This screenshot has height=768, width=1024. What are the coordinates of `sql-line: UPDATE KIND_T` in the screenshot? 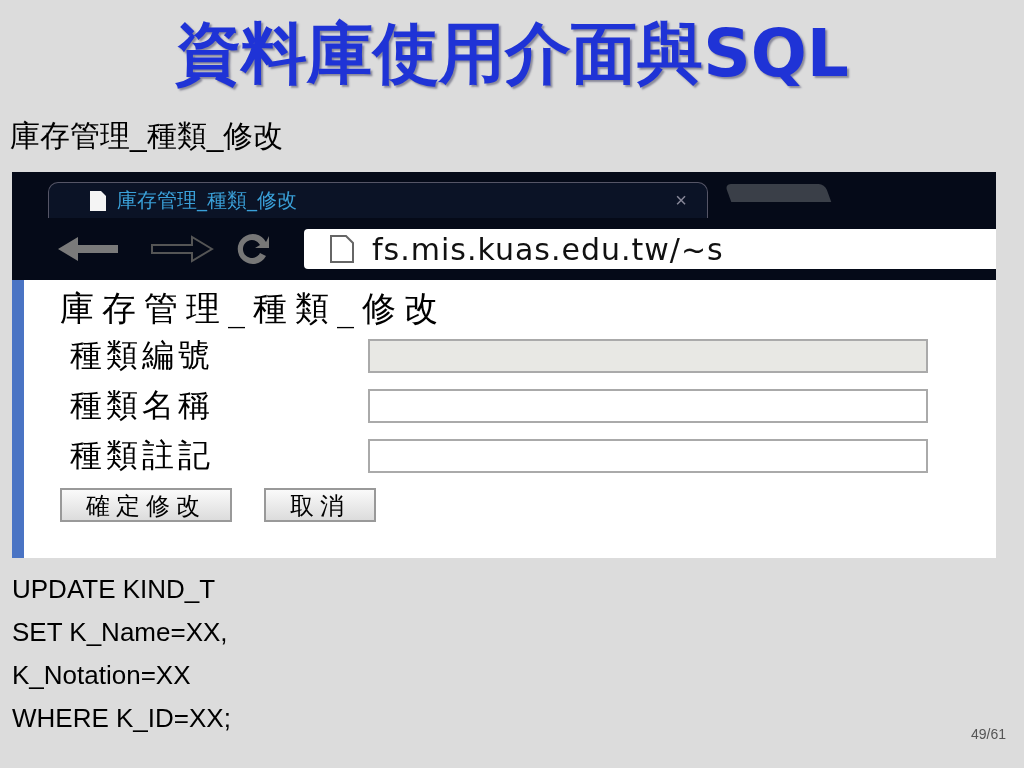 It's located at (114, 589).